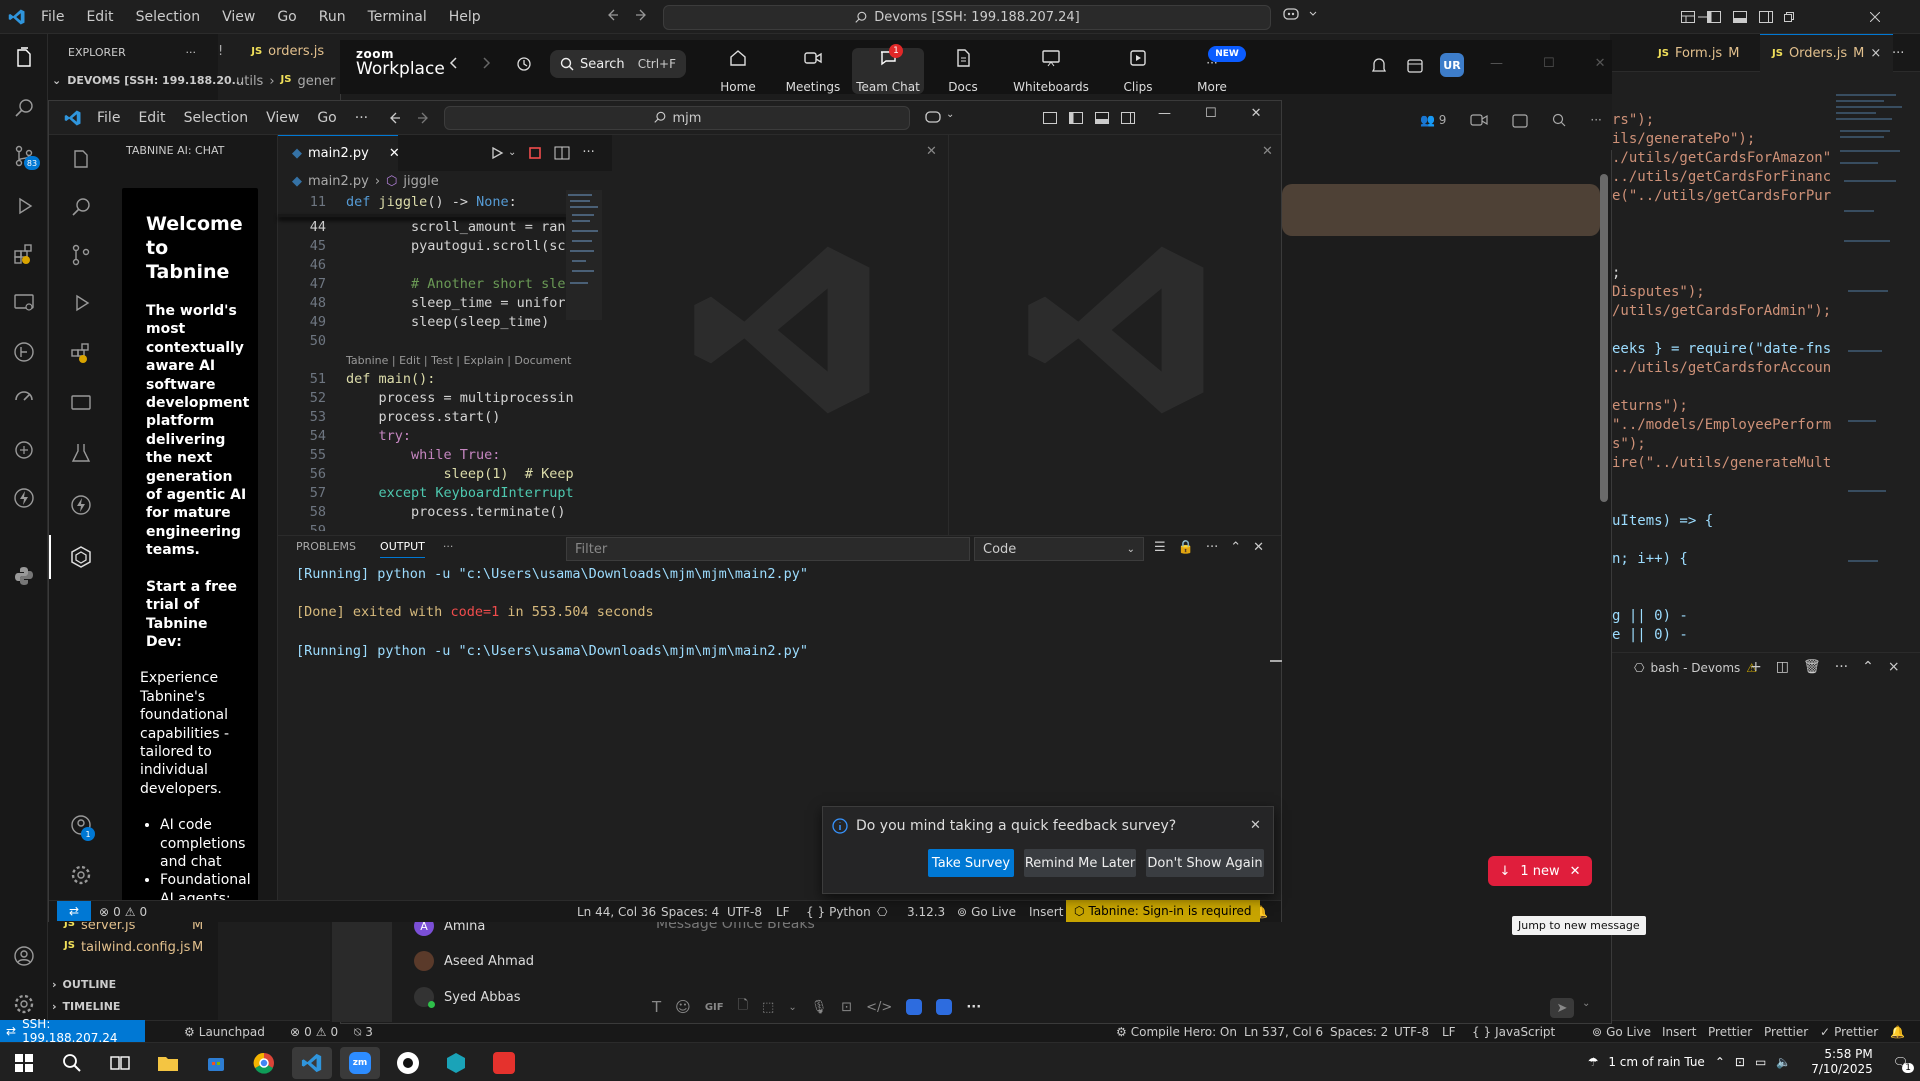  Describe the element at coordinates (1897, 1032) in the screenshot. I see `notifications-bell-icon: 🔔` at that location.